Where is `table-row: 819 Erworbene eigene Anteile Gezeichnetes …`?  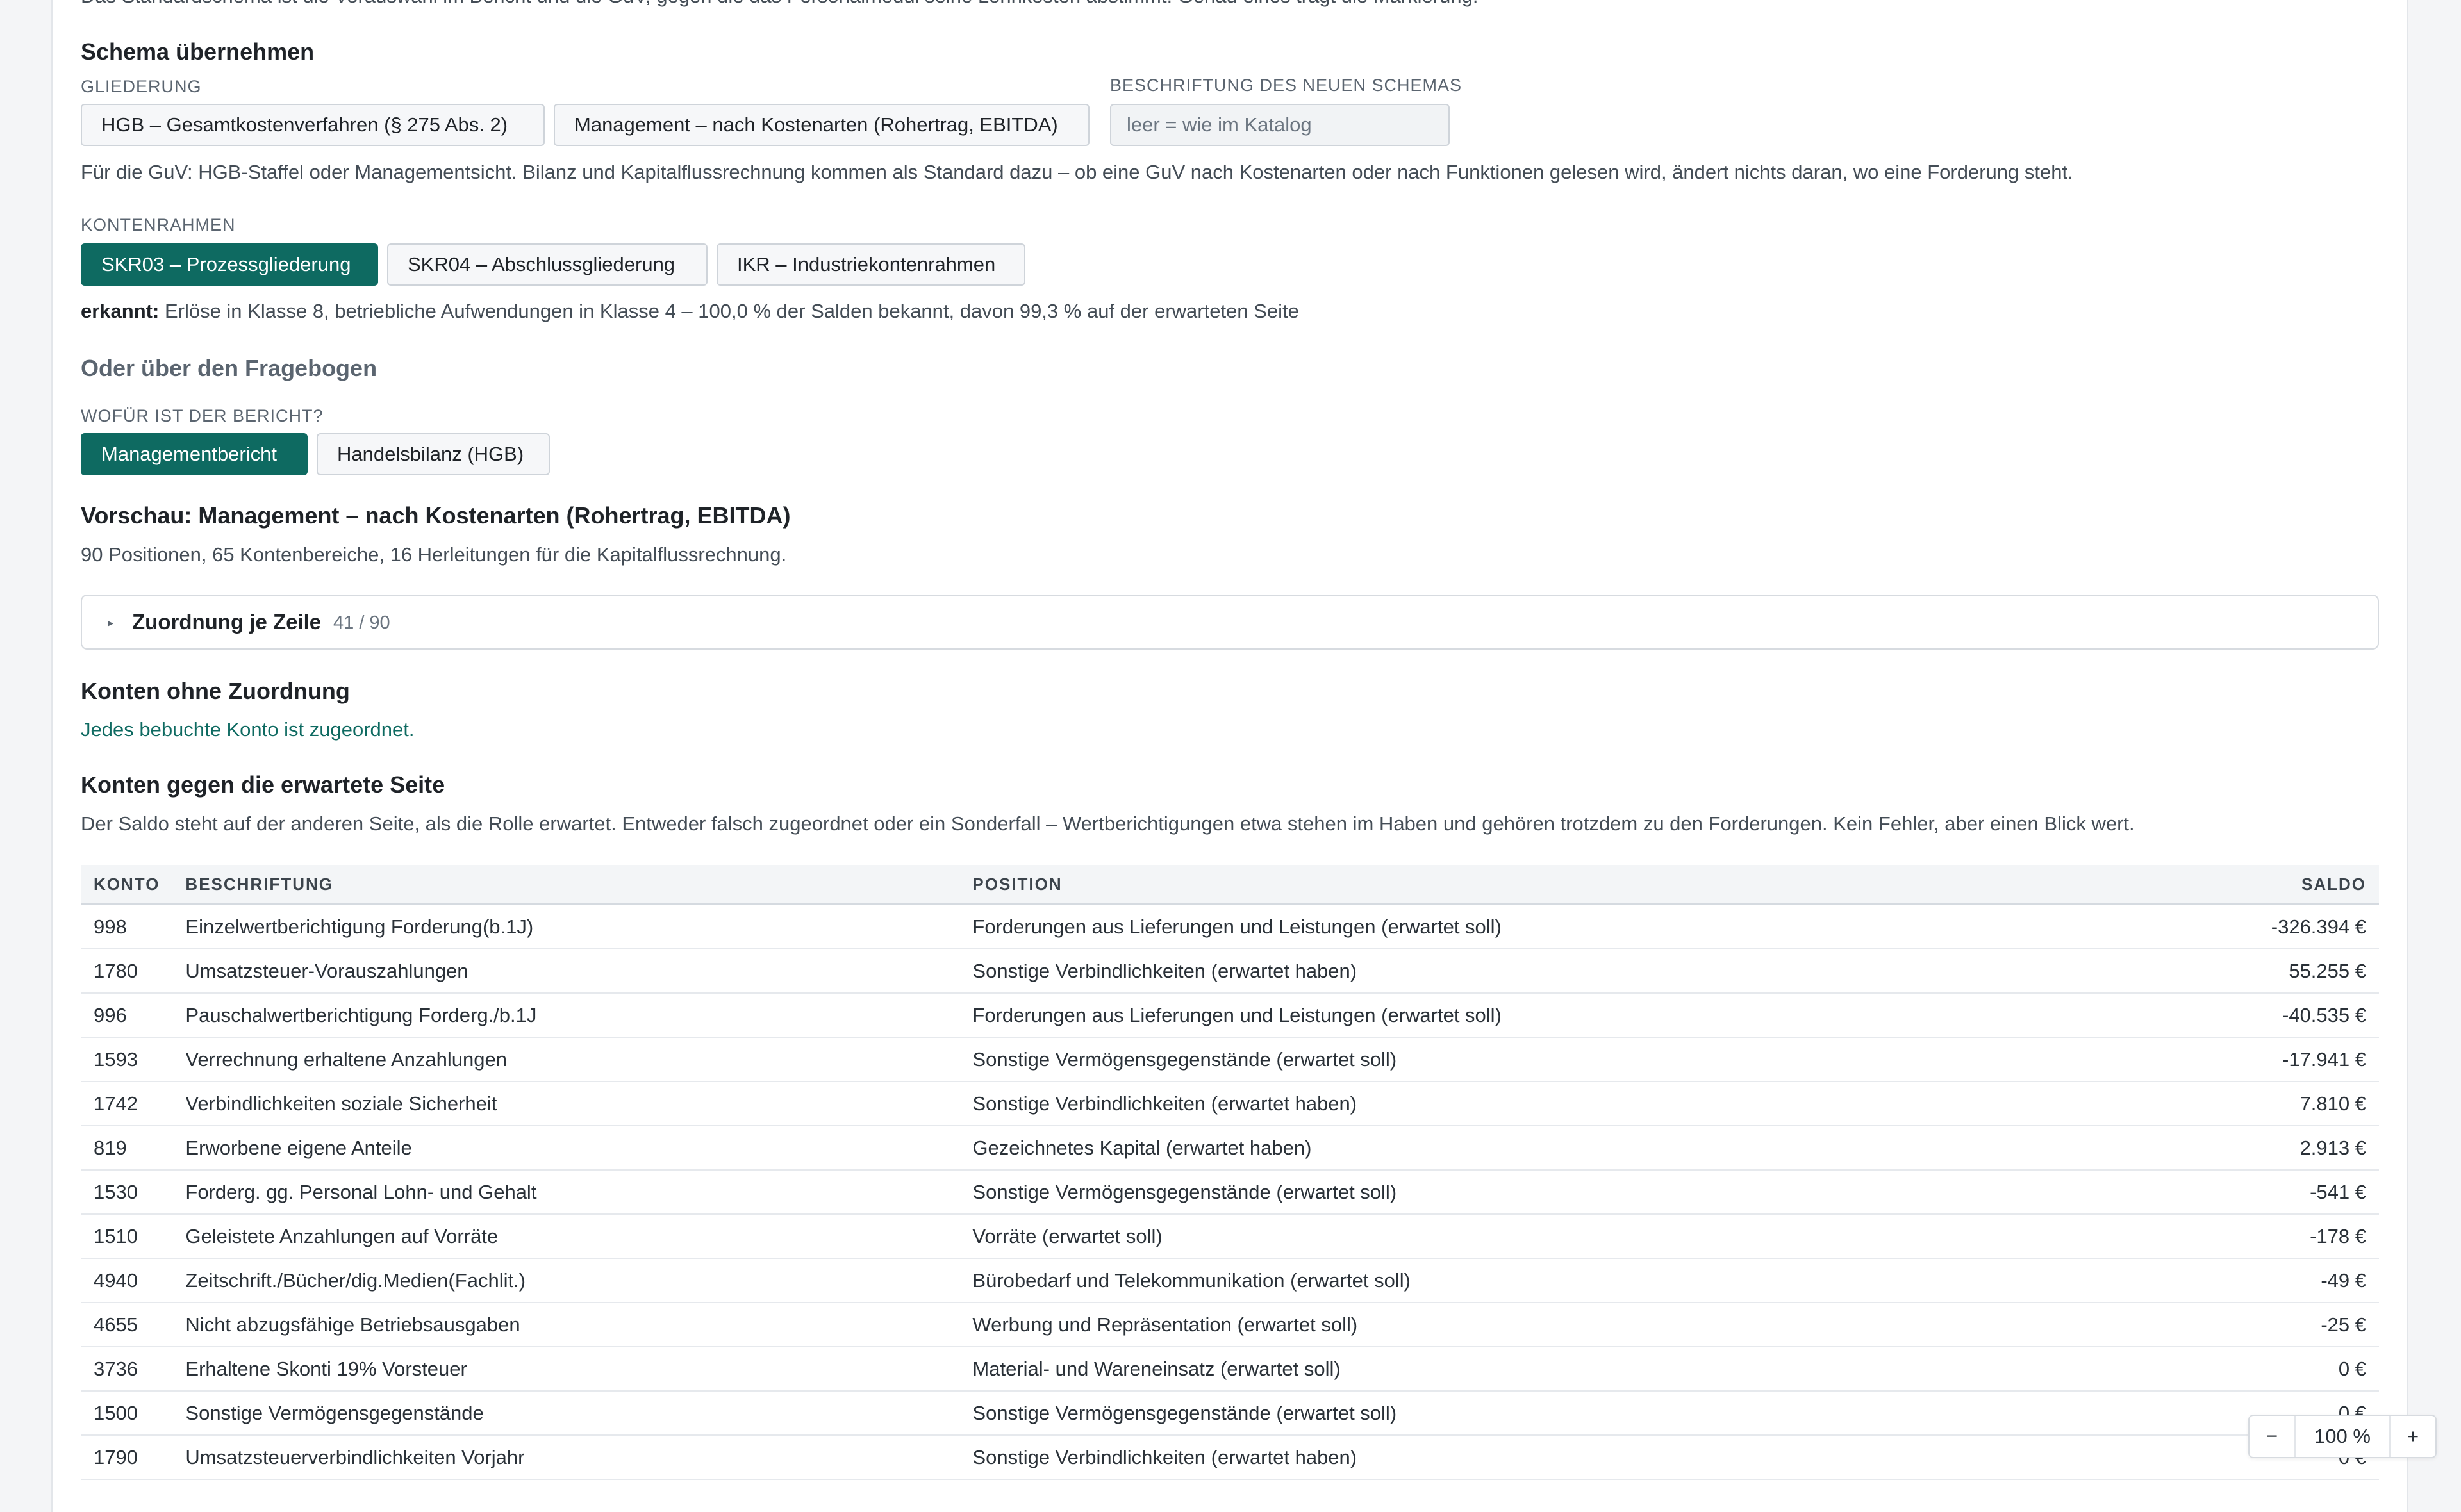 table-row: 819 Erworbene eigene Anteile Gezeichnetes … is located at coordinates (1230, 1148).